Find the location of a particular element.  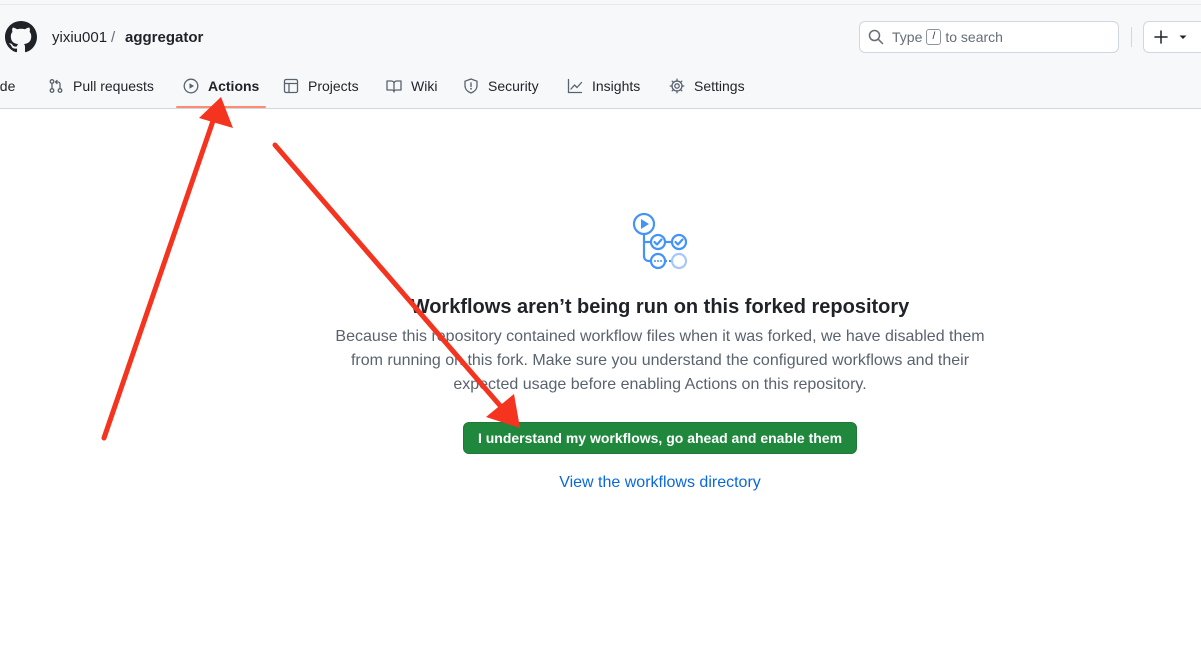

tab-pull-requests: Pull requests is located at coordinates (101, 86).